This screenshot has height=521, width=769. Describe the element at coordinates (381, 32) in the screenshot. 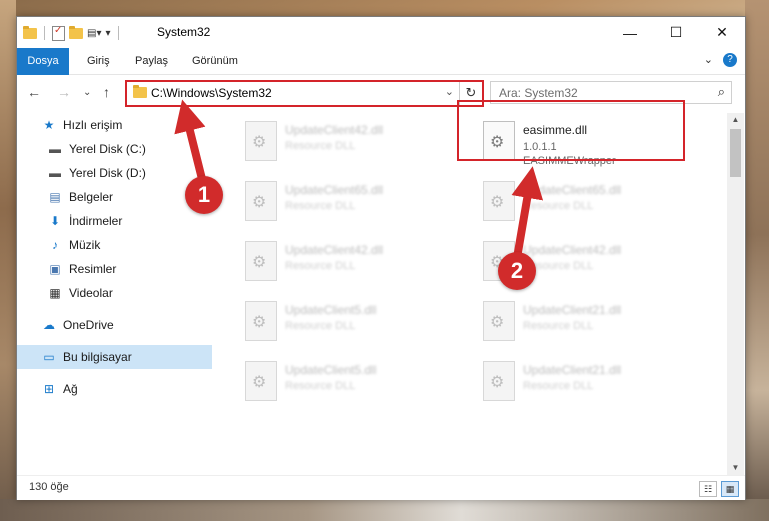

I see `title-bar: ▤▾ ▾ System32 — ☐ ✕` at that location.